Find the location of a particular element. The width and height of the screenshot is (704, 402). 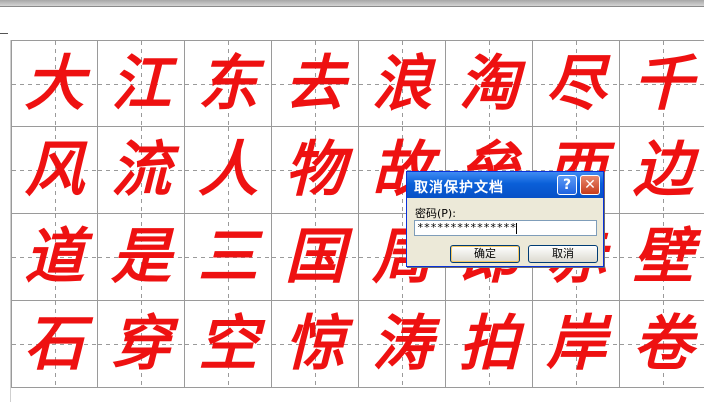

calligraphy-character: 国 is located at coordinates (315, 257).